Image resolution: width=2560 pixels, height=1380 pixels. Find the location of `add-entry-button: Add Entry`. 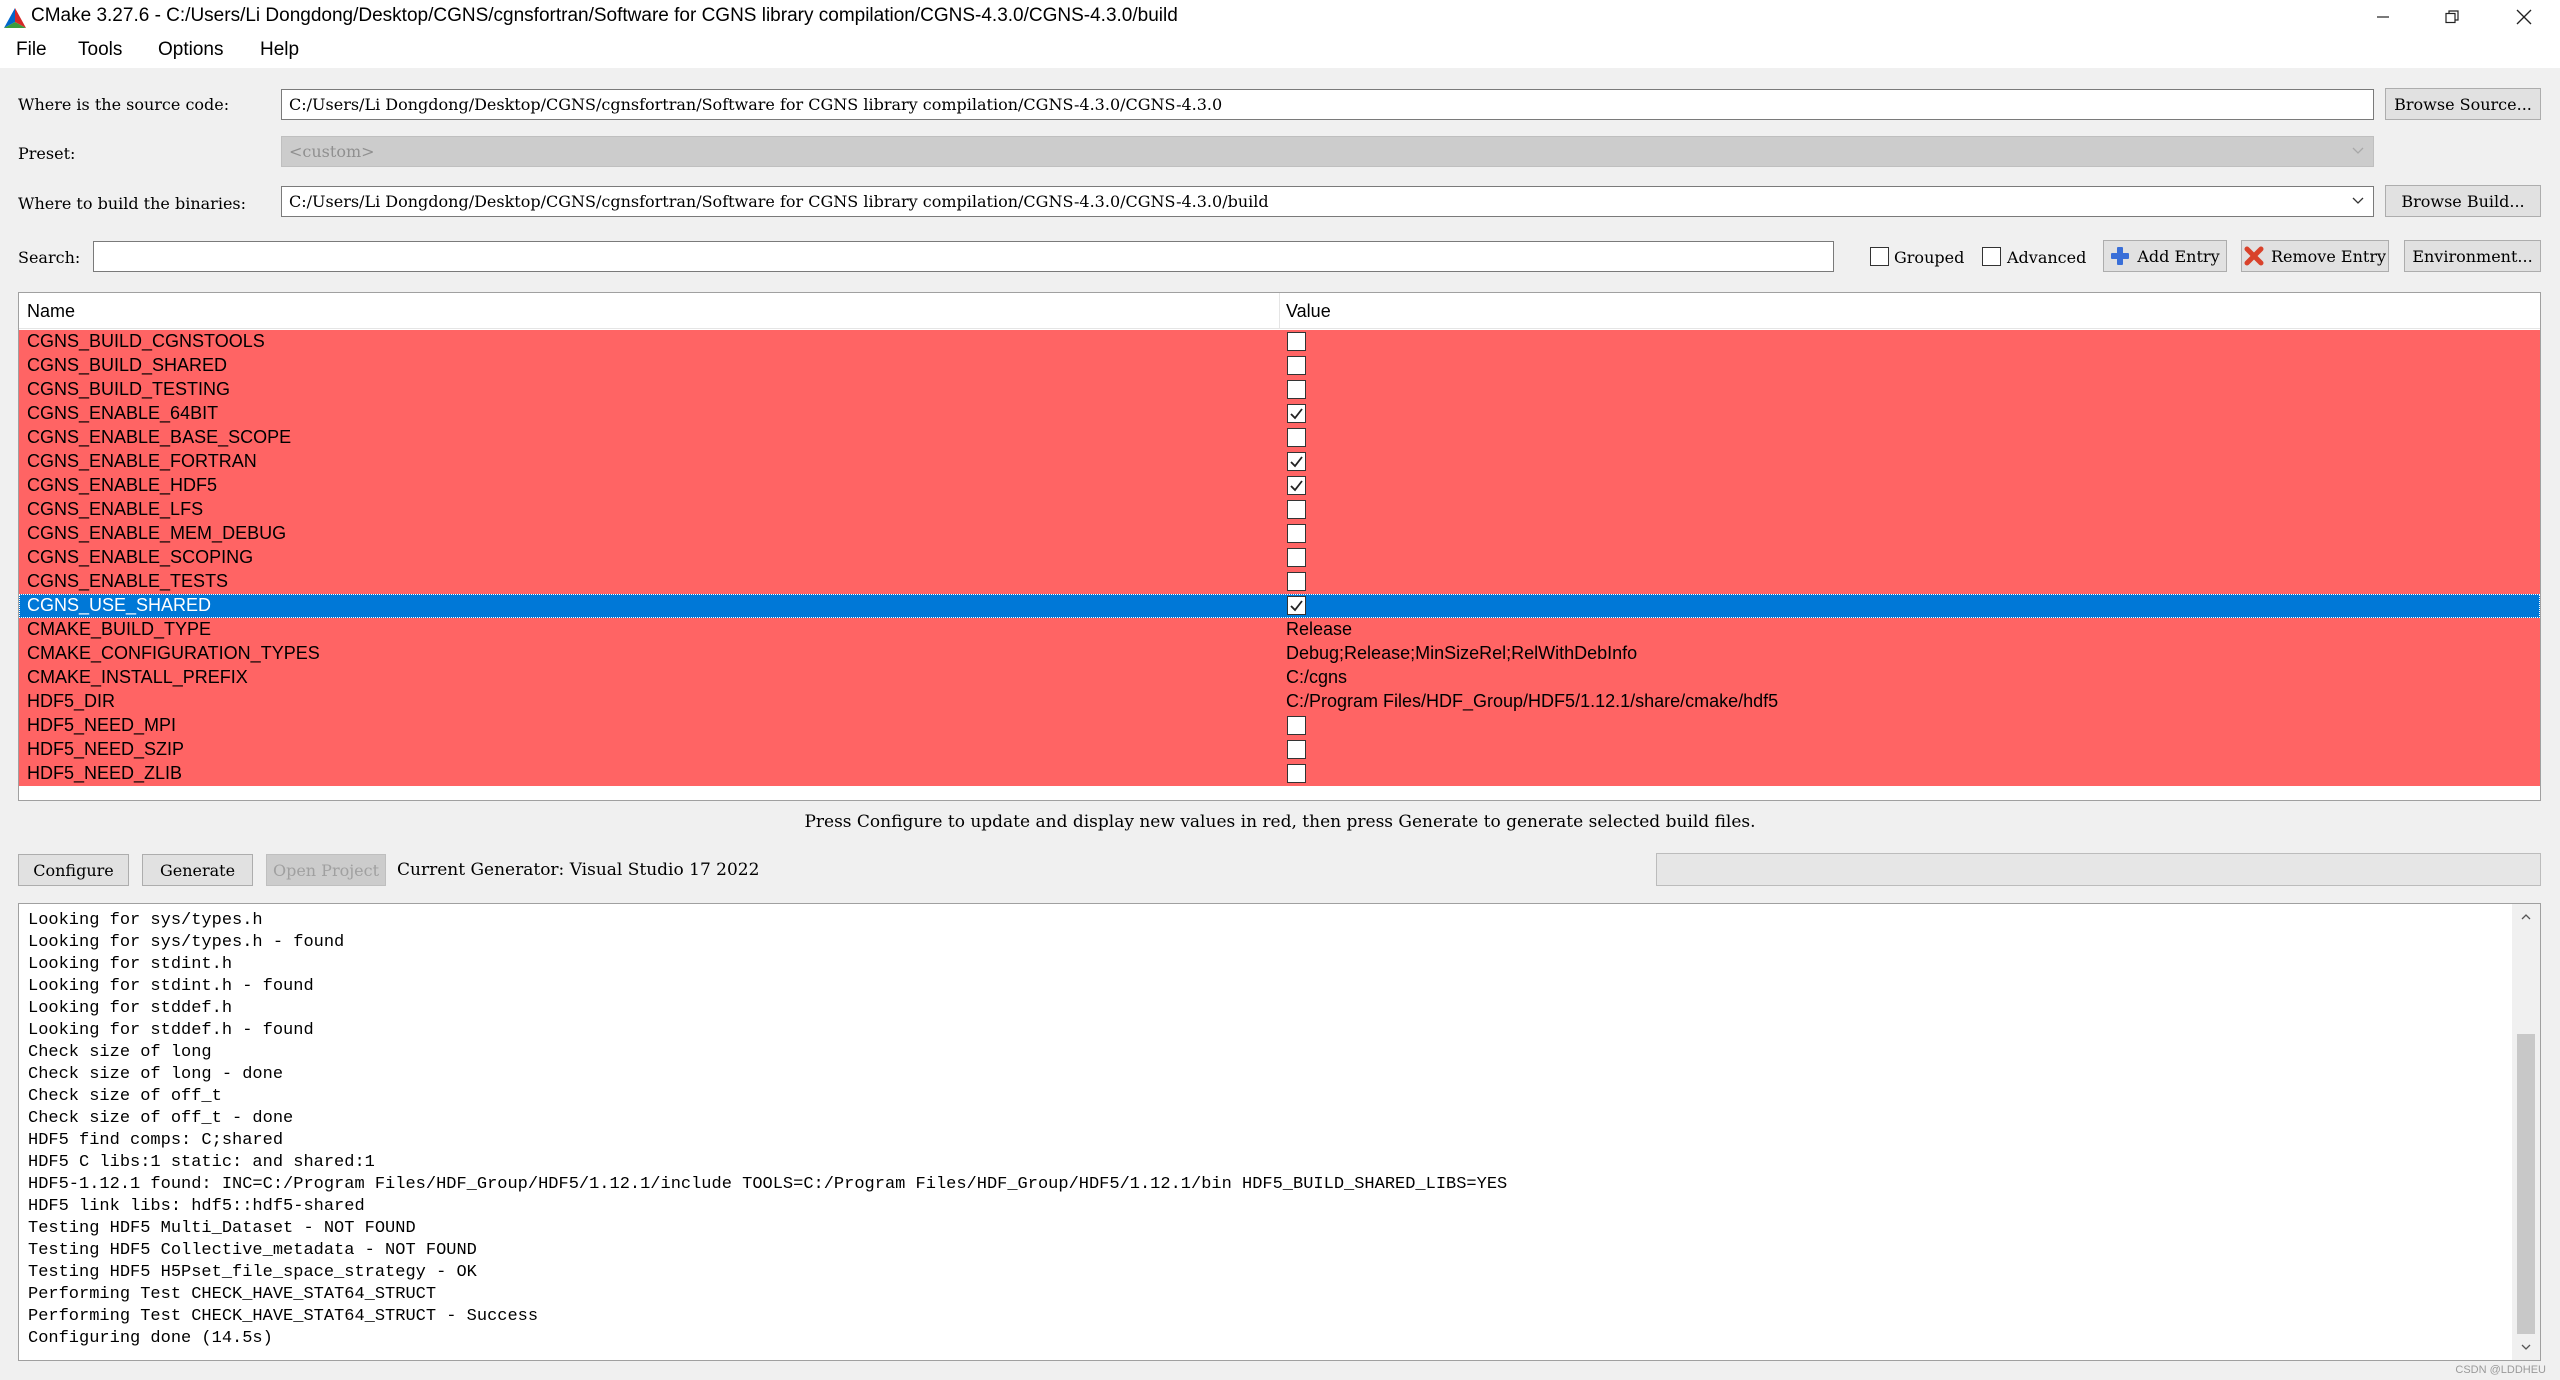

add-entry-button: Add Entry is located at coordinates (2165, 256).